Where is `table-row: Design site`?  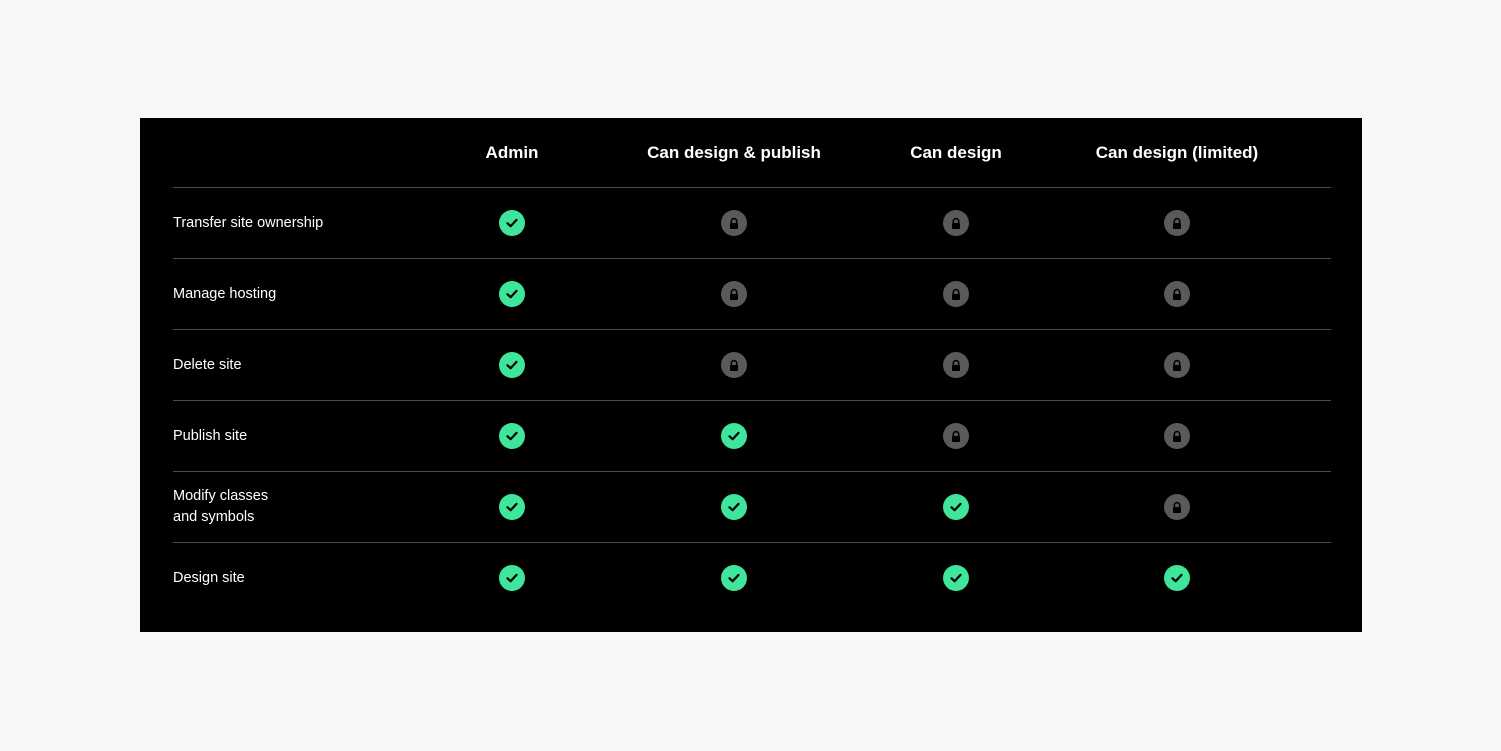 table-row: Design site is located at coordinates (752, 578).